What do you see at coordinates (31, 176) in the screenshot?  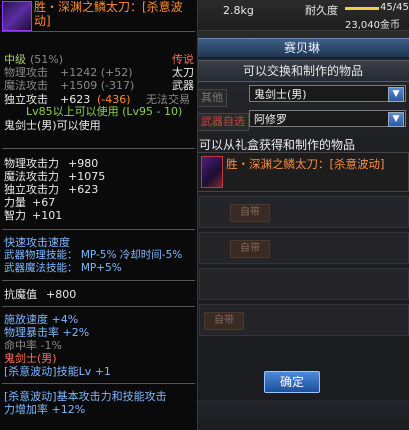 I see `stat-label: 魔法攻击力` at bounding box center [31, 176].